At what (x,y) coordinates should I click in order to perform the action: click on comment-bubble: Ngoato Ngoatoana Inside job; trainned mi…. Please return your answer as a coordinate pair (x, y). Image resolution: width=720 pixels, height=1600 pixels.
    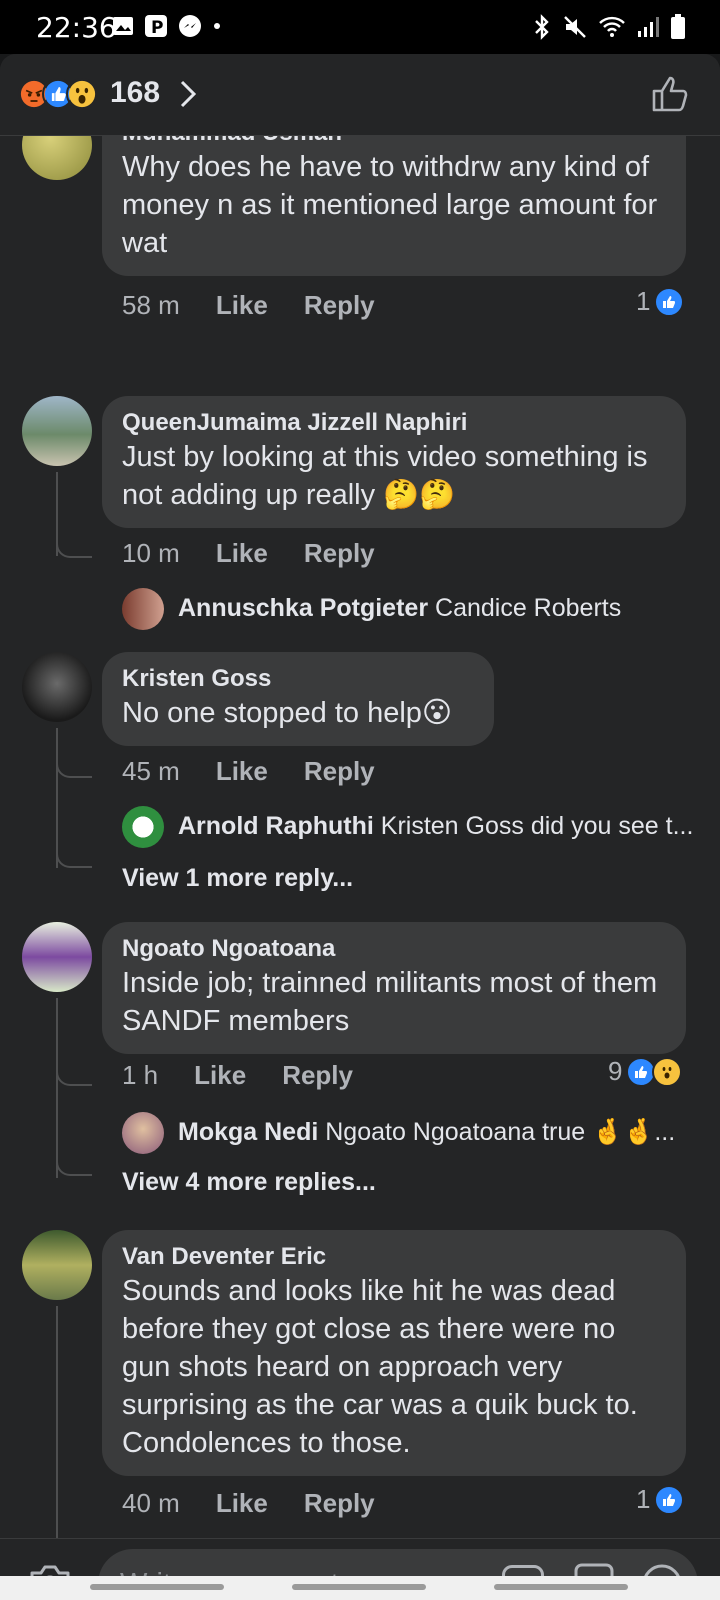
    Looking at the image, I should click on (394, 988).